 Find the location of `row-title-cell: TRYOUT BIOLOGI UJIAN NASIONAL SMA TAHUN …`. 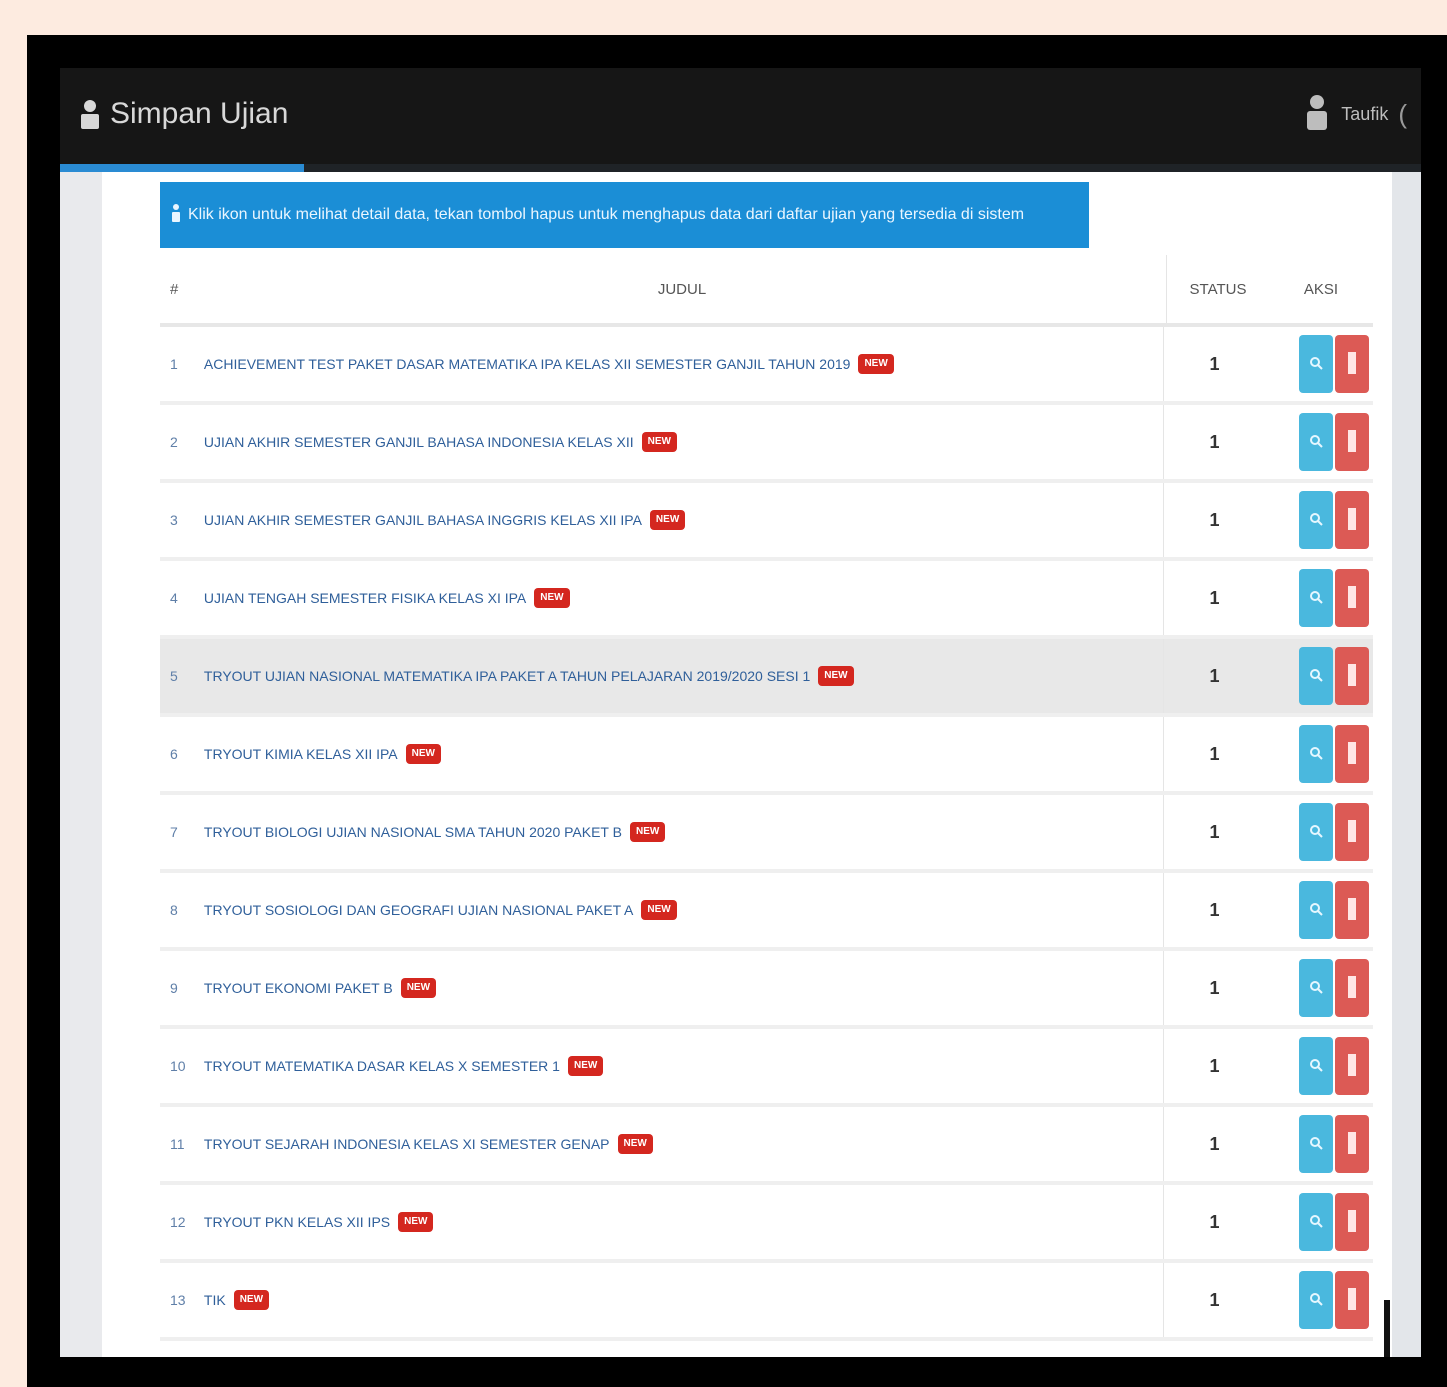

row-title-cell: TRYOUT BIOLOGI UJIAN NASIONAL SMA TAHUN … is located at coordinates (681, 832).